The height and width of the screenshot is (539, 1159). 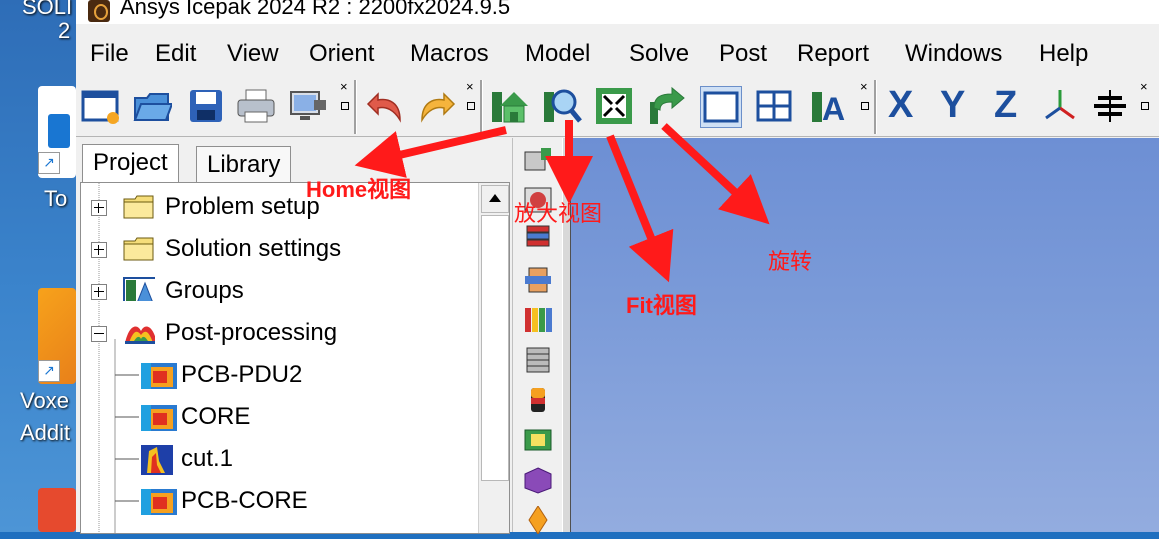 I want to click on plane-cut-icon, so click(x=157, y=460).